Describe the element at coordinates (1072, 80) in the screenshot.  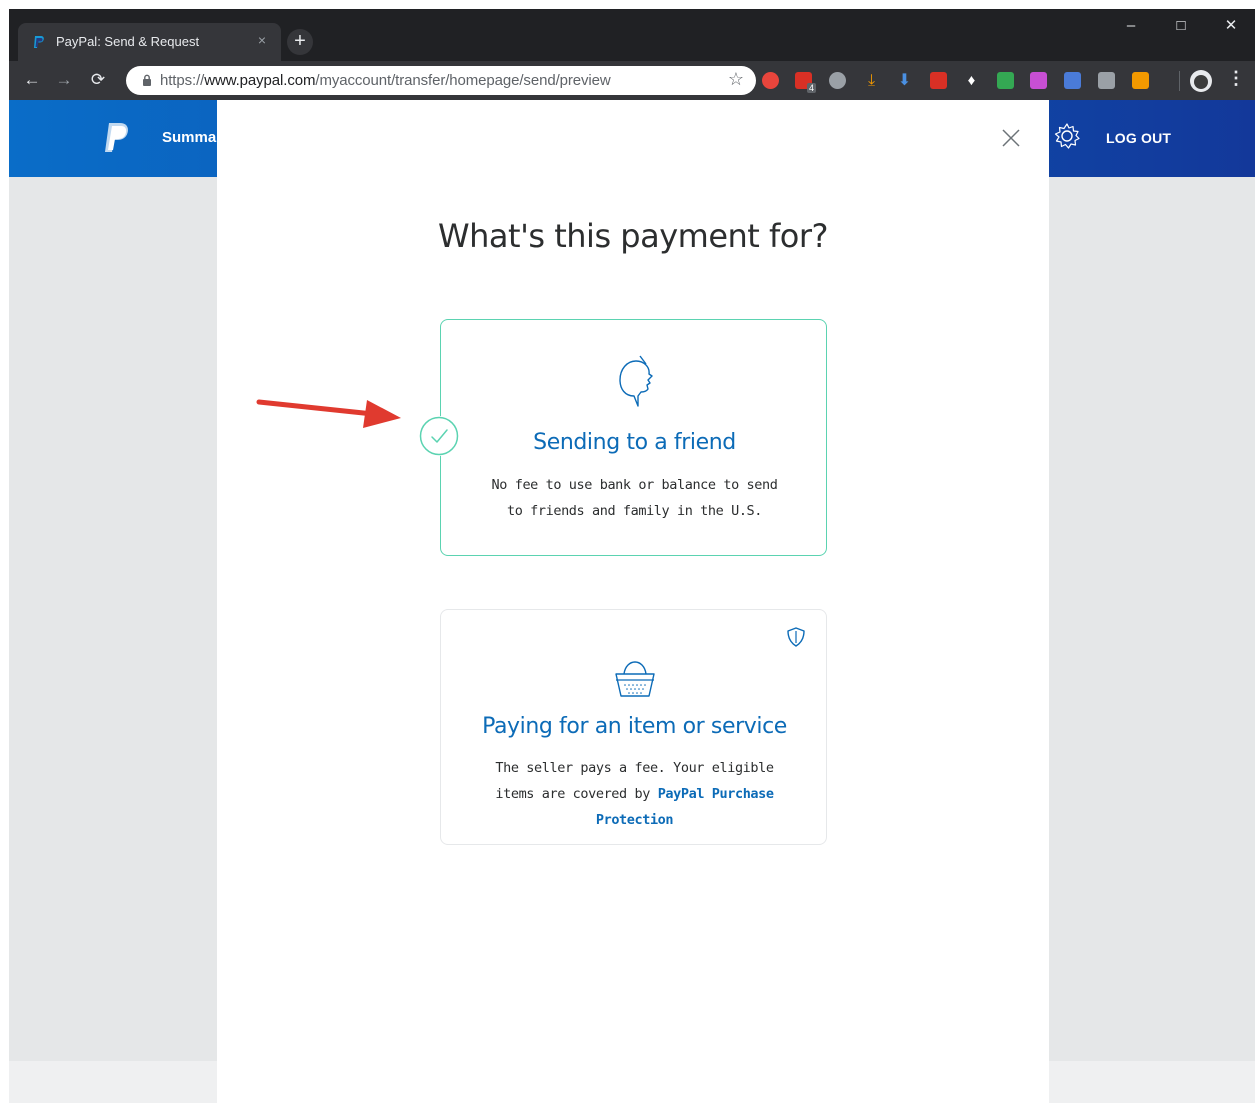
I see `grid-extension-icon` at that location.